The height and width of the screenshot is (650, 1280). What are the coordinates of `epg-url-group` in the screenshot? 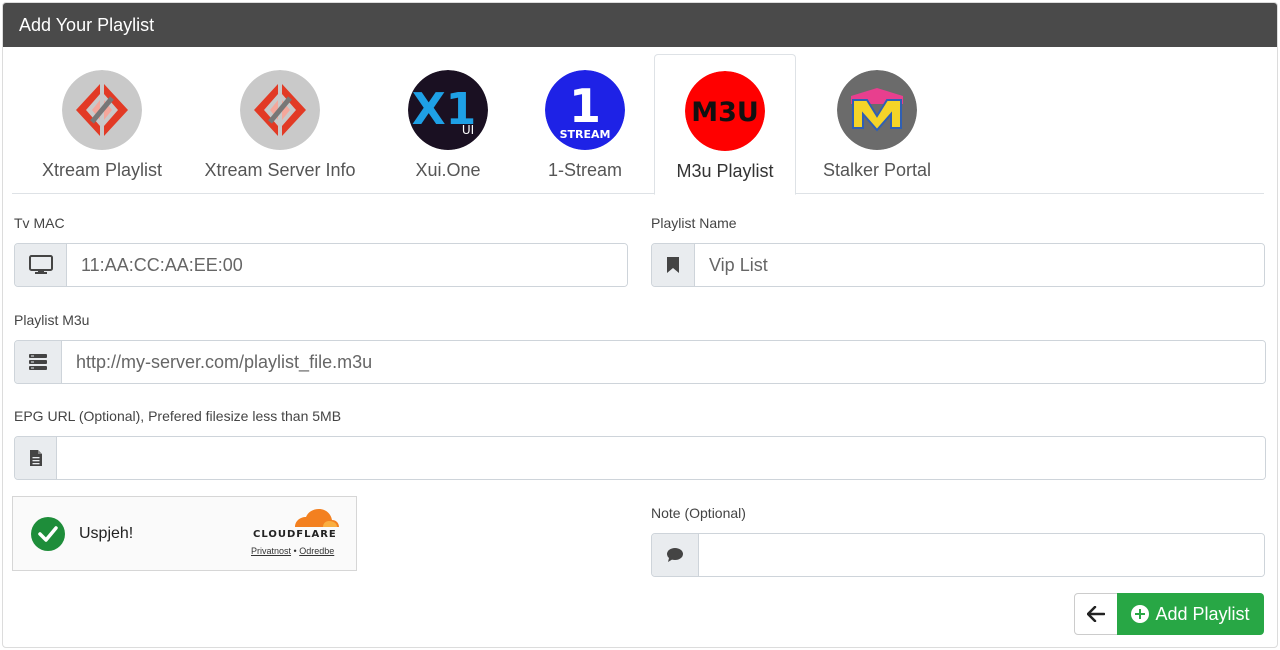 It's located at (640, 458).